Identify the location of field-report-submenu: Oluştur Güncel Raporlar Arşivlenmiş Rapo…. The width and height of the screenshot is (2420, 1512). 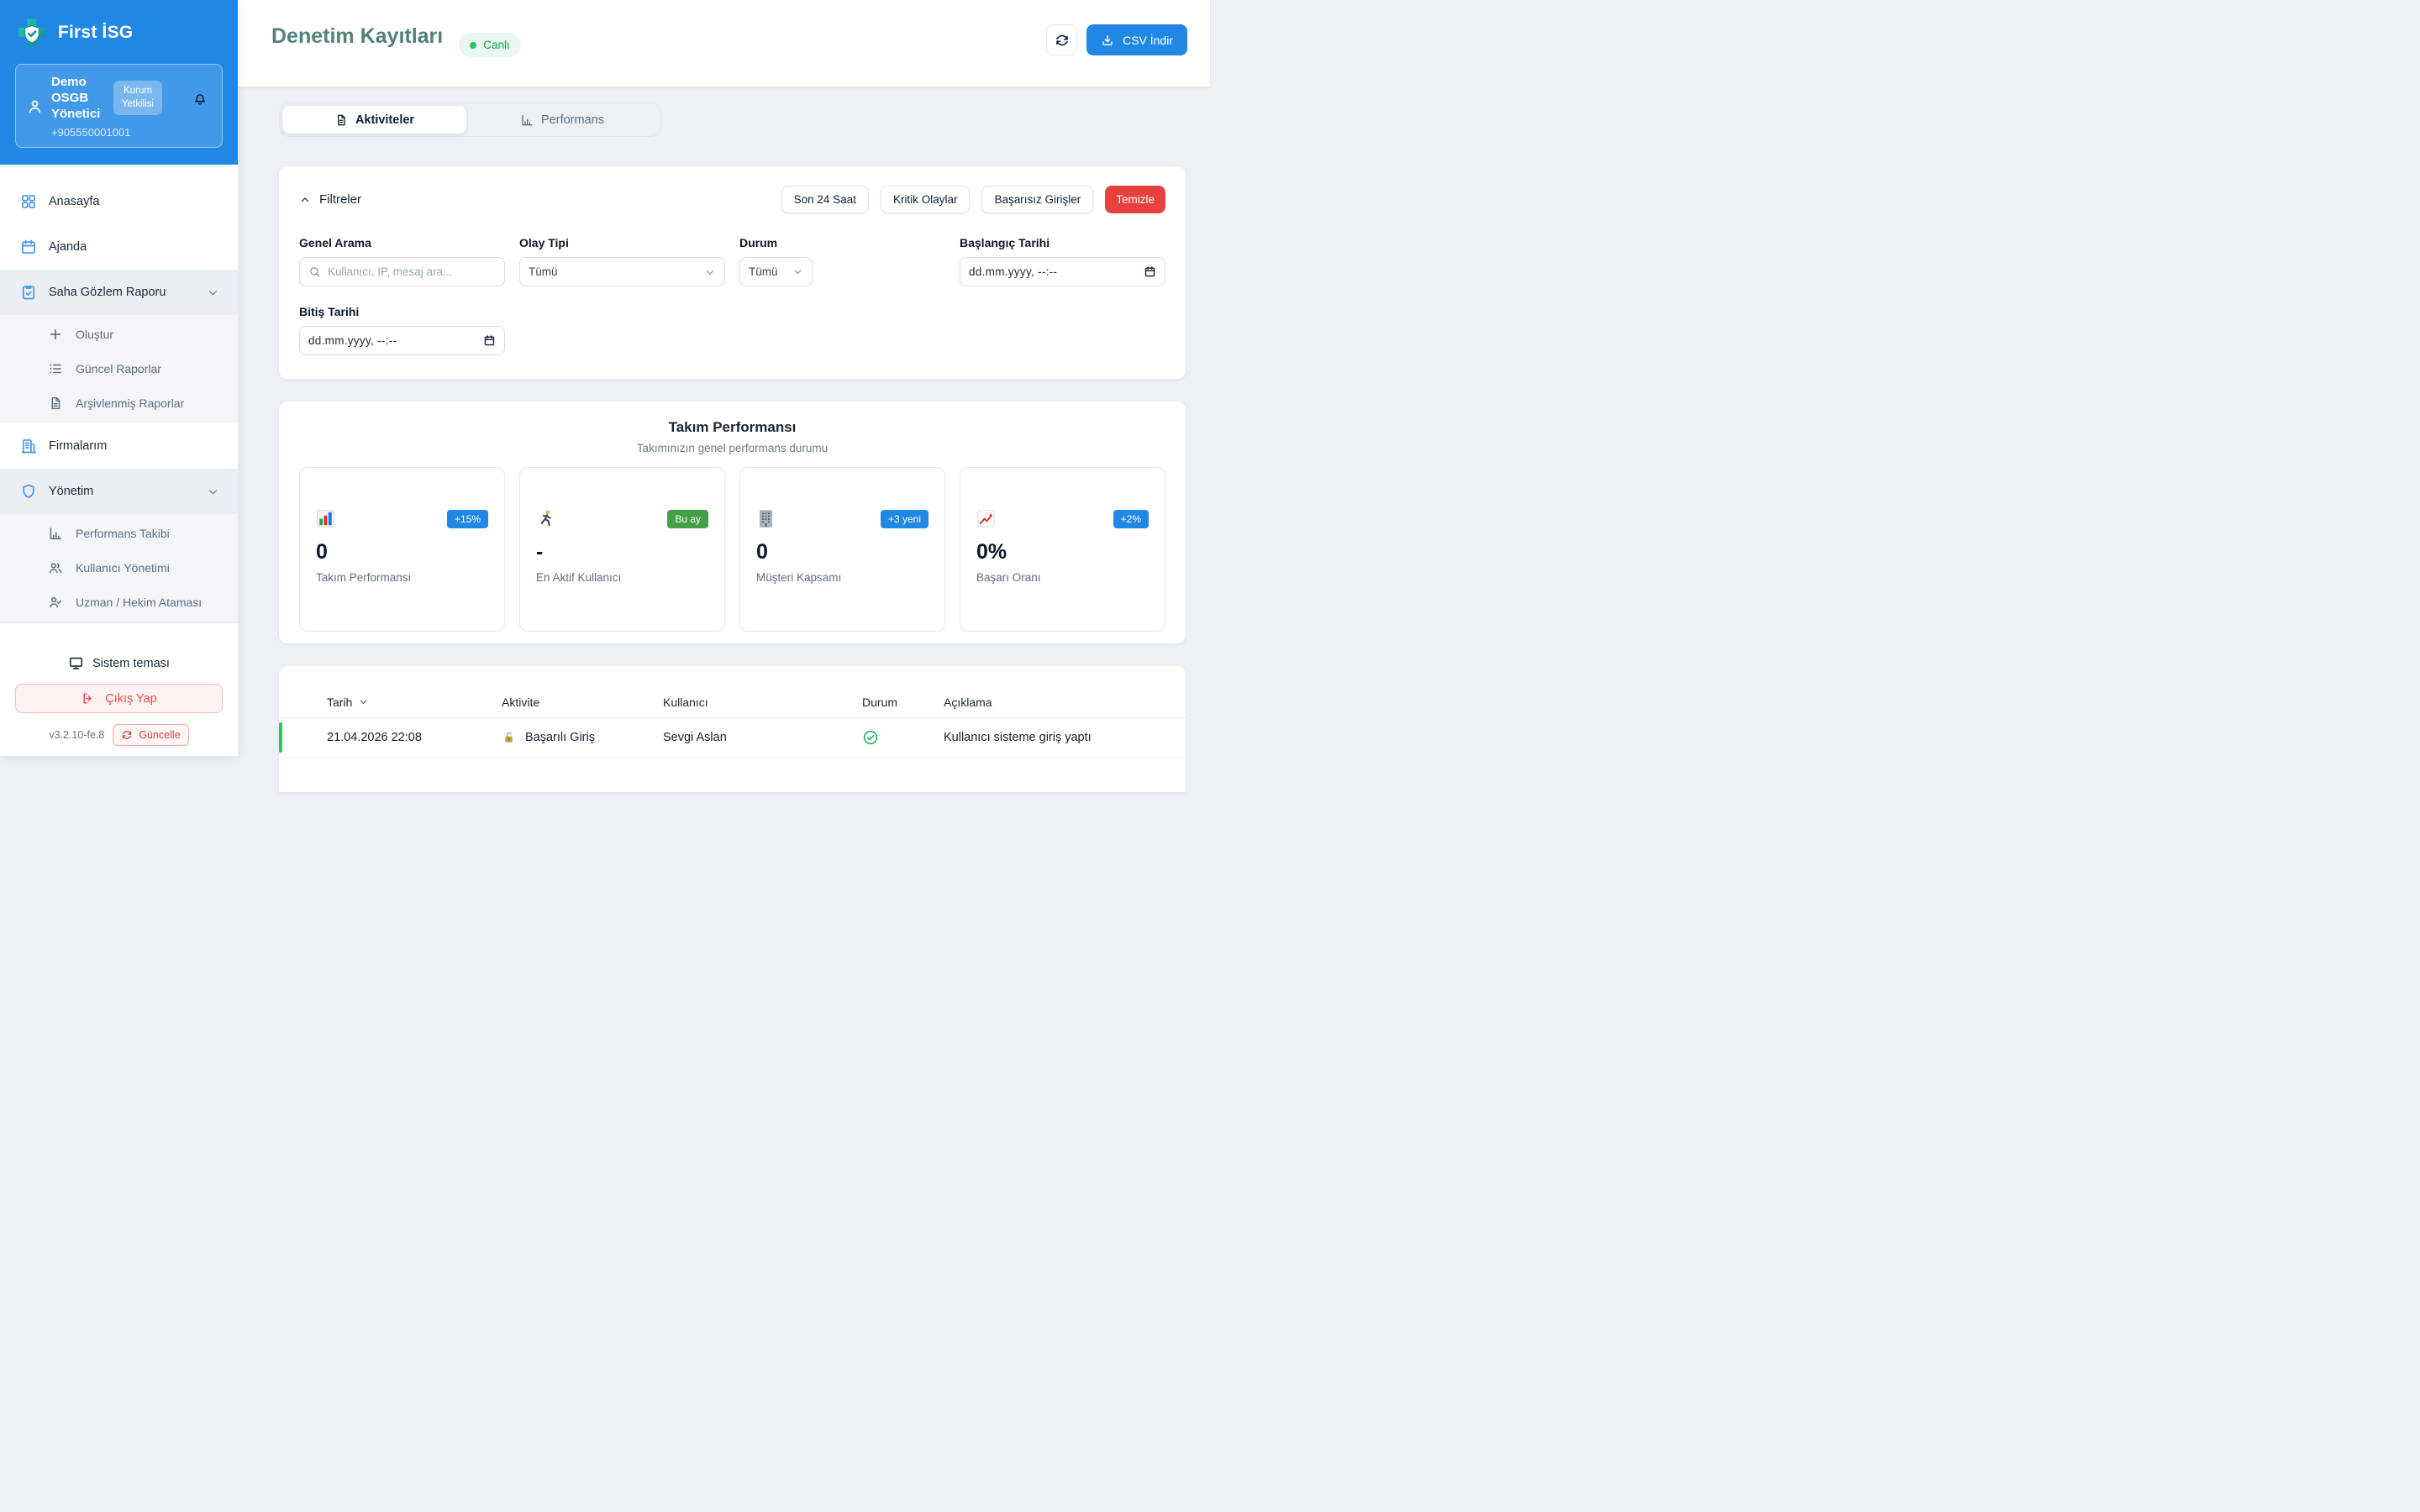
(119, 369).